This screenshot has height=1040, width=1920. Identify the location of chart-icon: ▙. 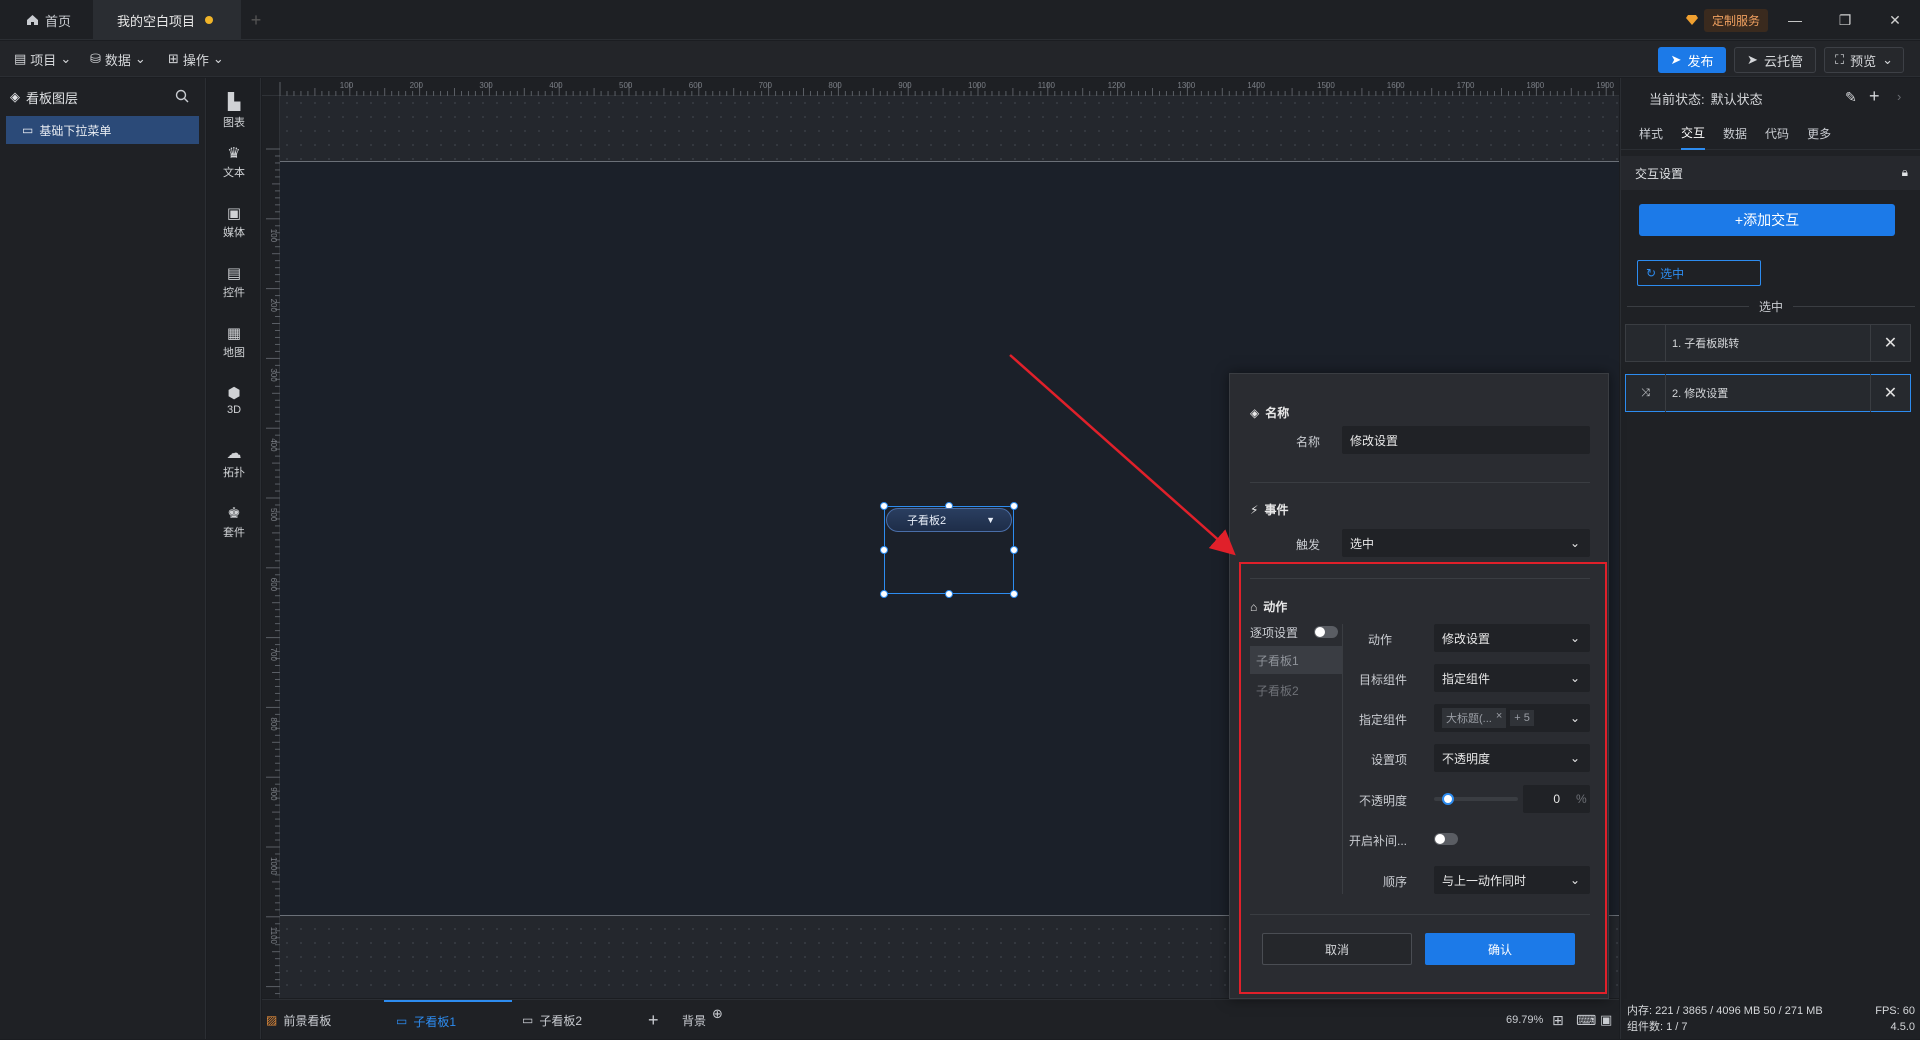
(234, 102).